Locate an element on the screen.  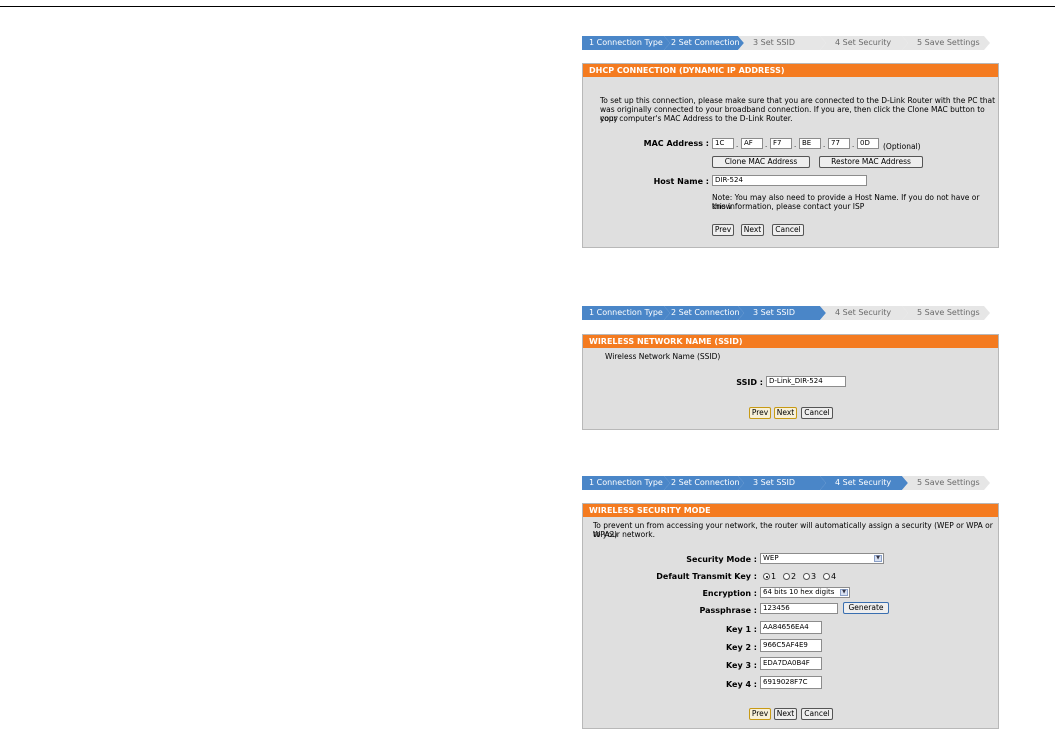
security-mode-label: Security Mode : is located at coordinates (721, 559).